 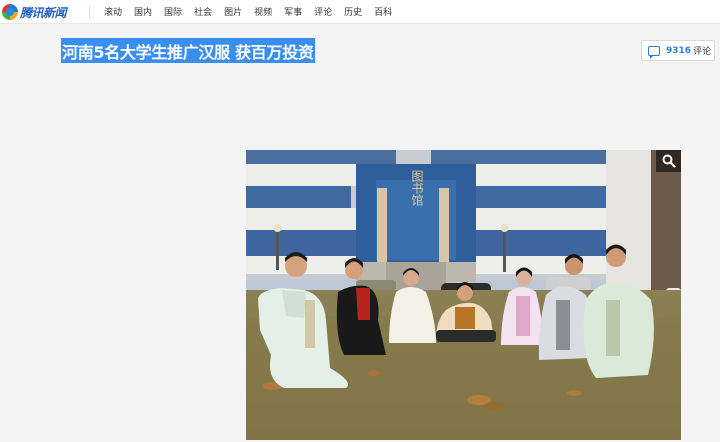 What do you see at coordinates (417, 188) in the screenshot?
I see `building-sign-text: 图书馆` at bounding box center [417, 188].